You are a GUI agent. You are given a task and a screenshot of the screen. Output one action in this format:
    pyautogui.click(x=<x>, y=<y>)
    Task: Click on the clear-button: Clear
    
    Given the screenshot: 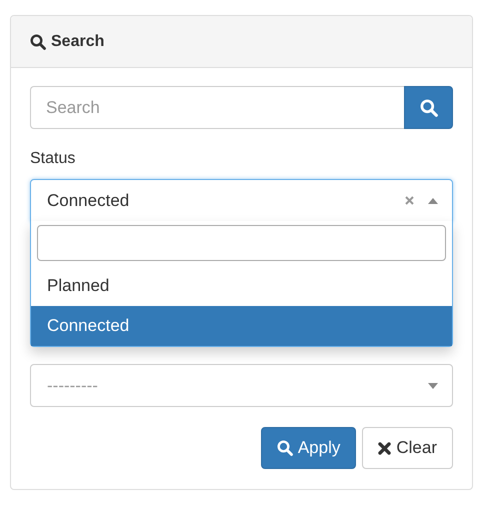 What is the action you would take?
    pyautogui.click(x=407, y=448)
    